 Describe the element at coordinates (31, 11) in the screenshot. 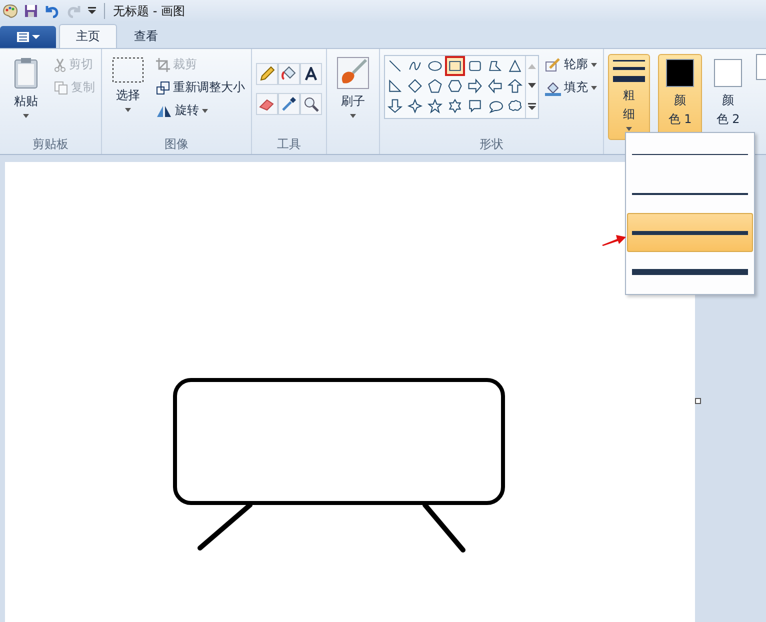

I see `save-icon` at that location.